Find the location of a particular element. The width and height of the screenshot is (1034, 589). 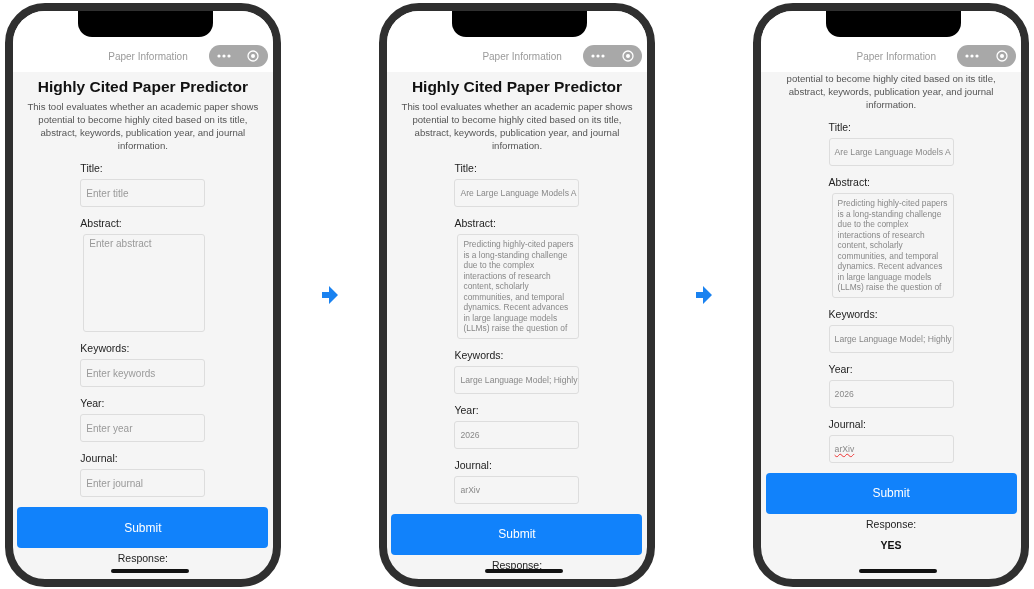

input-field: Enter title is located at coordinates (143, 193).